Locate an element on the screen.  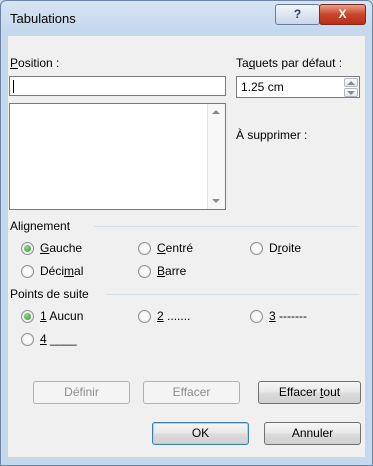
position-input is located at coordinates (117, 86).